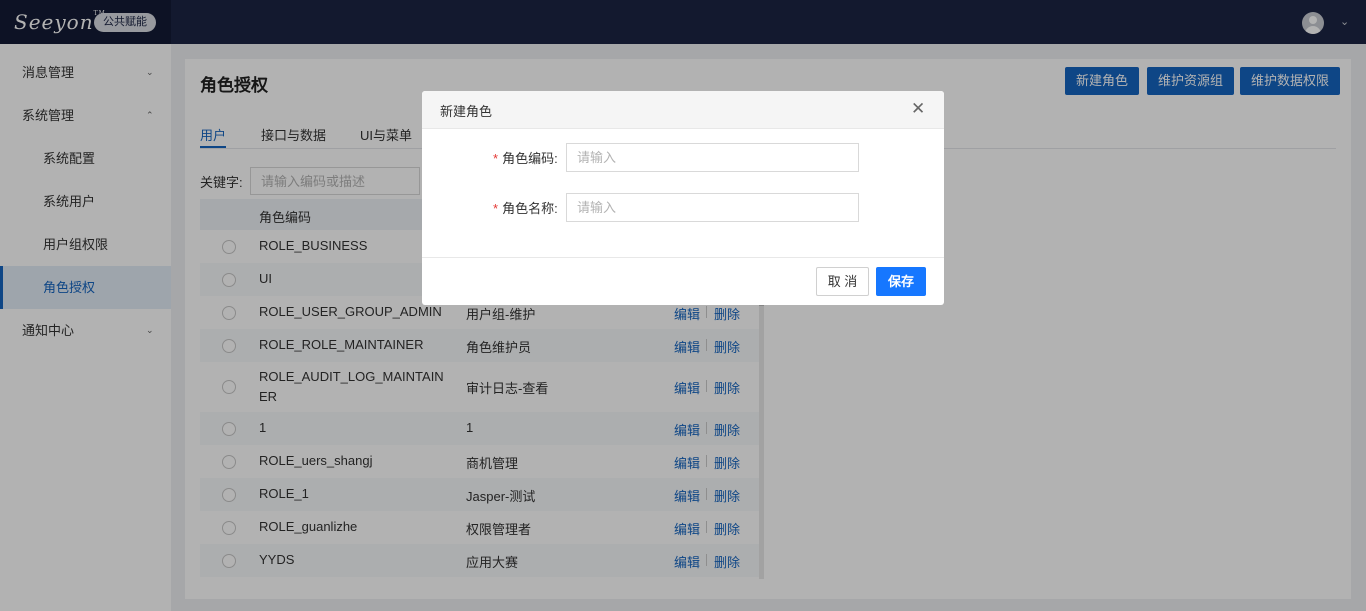 This screenshot has height=611, width=1366. What do you see at coordinates (683, 257) in the screenshot?
I see `dialog-footer-divider` at bounding box center [683, 257].